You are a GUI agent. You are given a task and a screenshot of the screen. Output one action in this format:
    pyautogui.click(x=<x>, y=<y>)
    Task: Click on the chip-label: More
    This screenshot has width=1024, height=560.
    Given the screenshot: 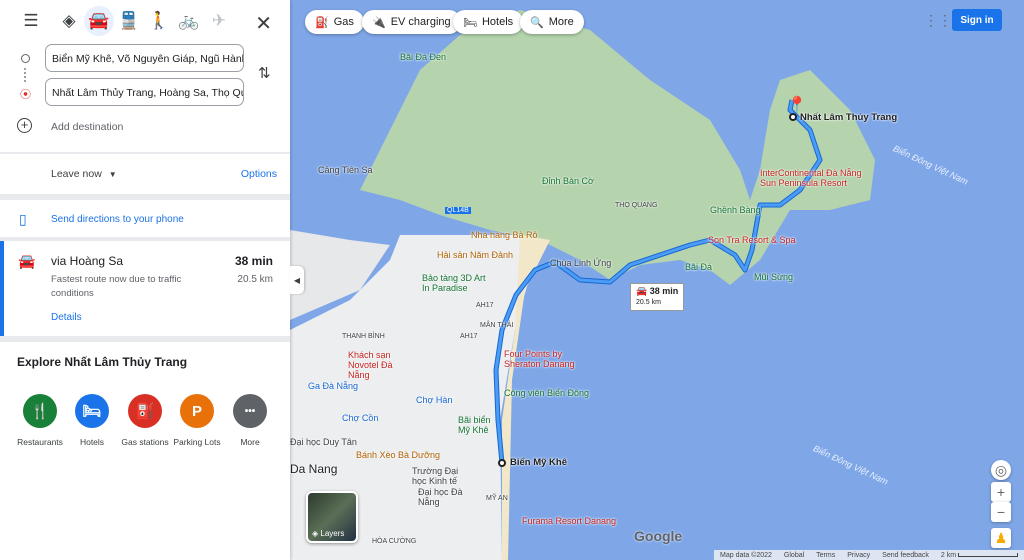 What is the action you would take?
    pyautogui.click(x=561, y=22)
    